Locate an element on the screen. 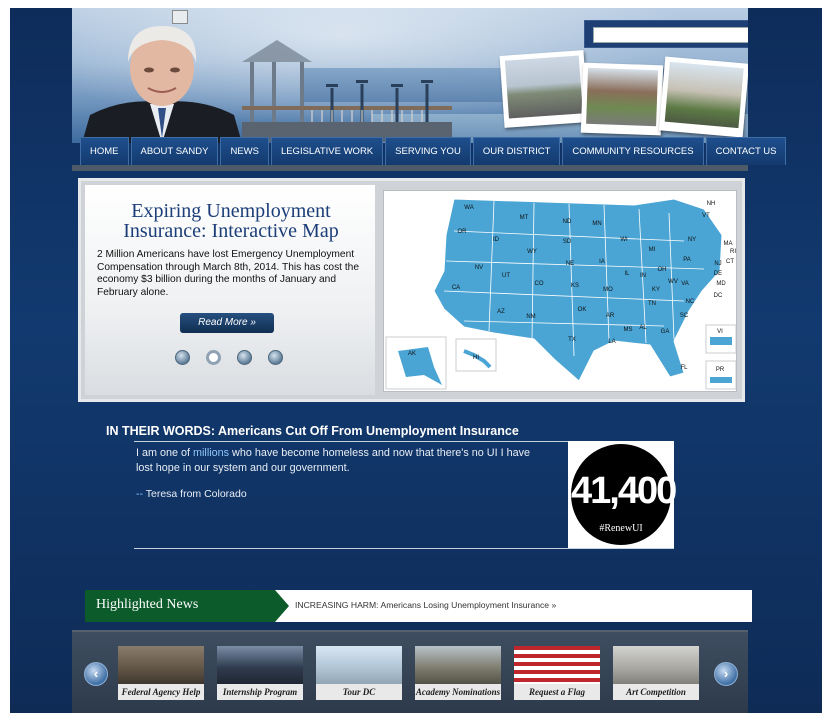 The height and width of the screenshot is (715, 826). map-label-wa: WA is located at coordinates (468, 208).